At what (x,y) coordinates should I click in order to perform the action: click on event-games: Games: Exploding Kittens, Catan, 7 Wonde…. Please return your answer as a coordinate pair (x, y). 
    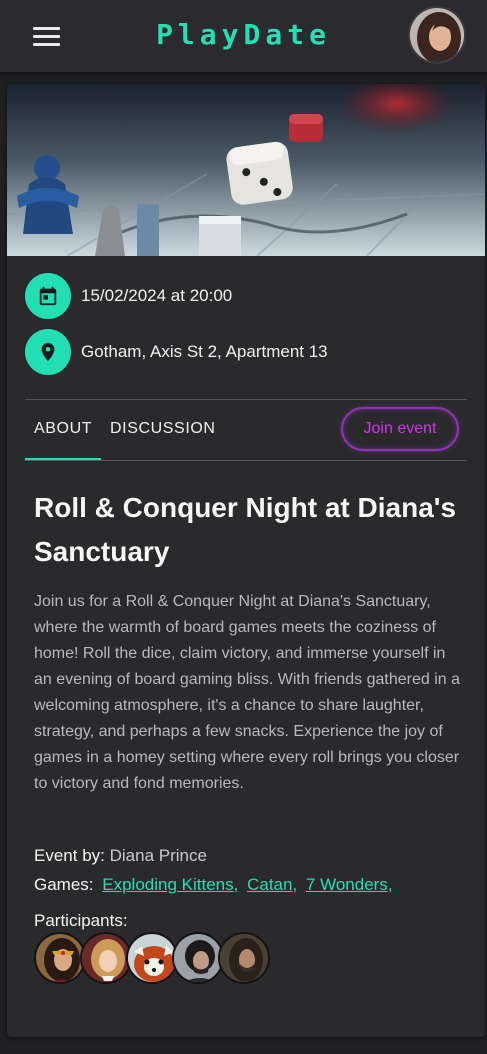
    Looking at the image, I should click on (213, 885).